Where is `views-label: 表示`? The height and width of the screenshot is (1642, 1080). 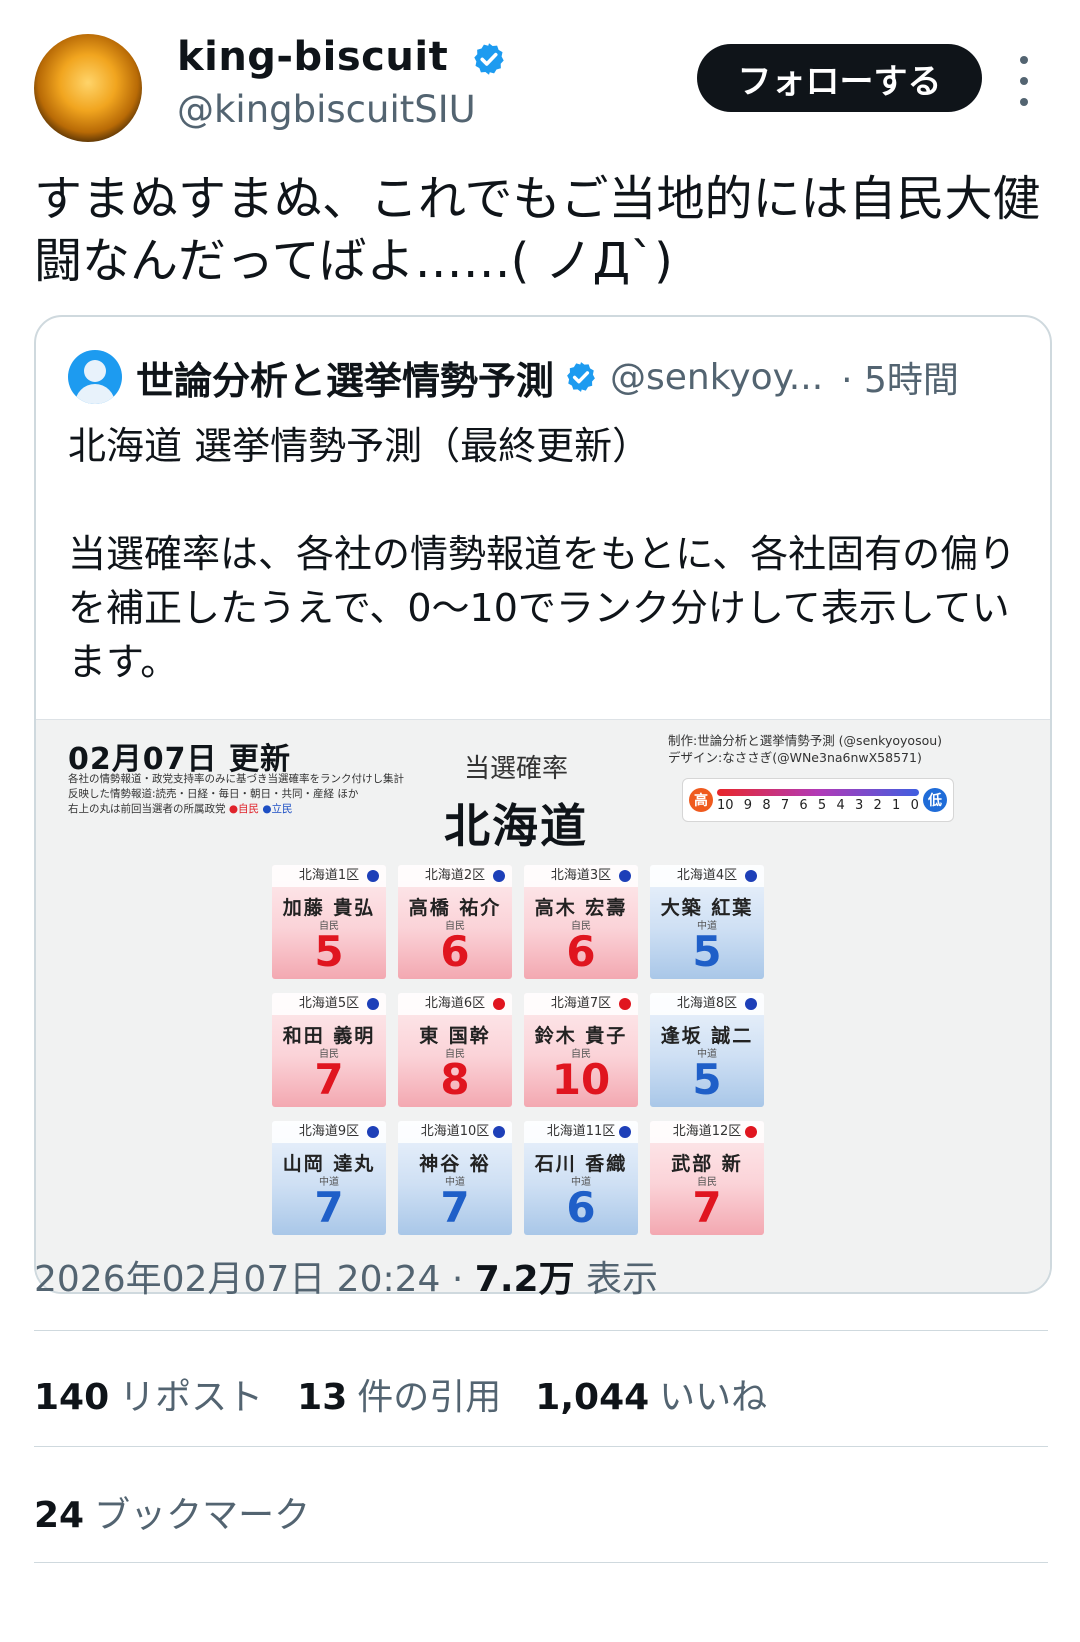 views-label: 表示 is located at coordinates (622, 1279).